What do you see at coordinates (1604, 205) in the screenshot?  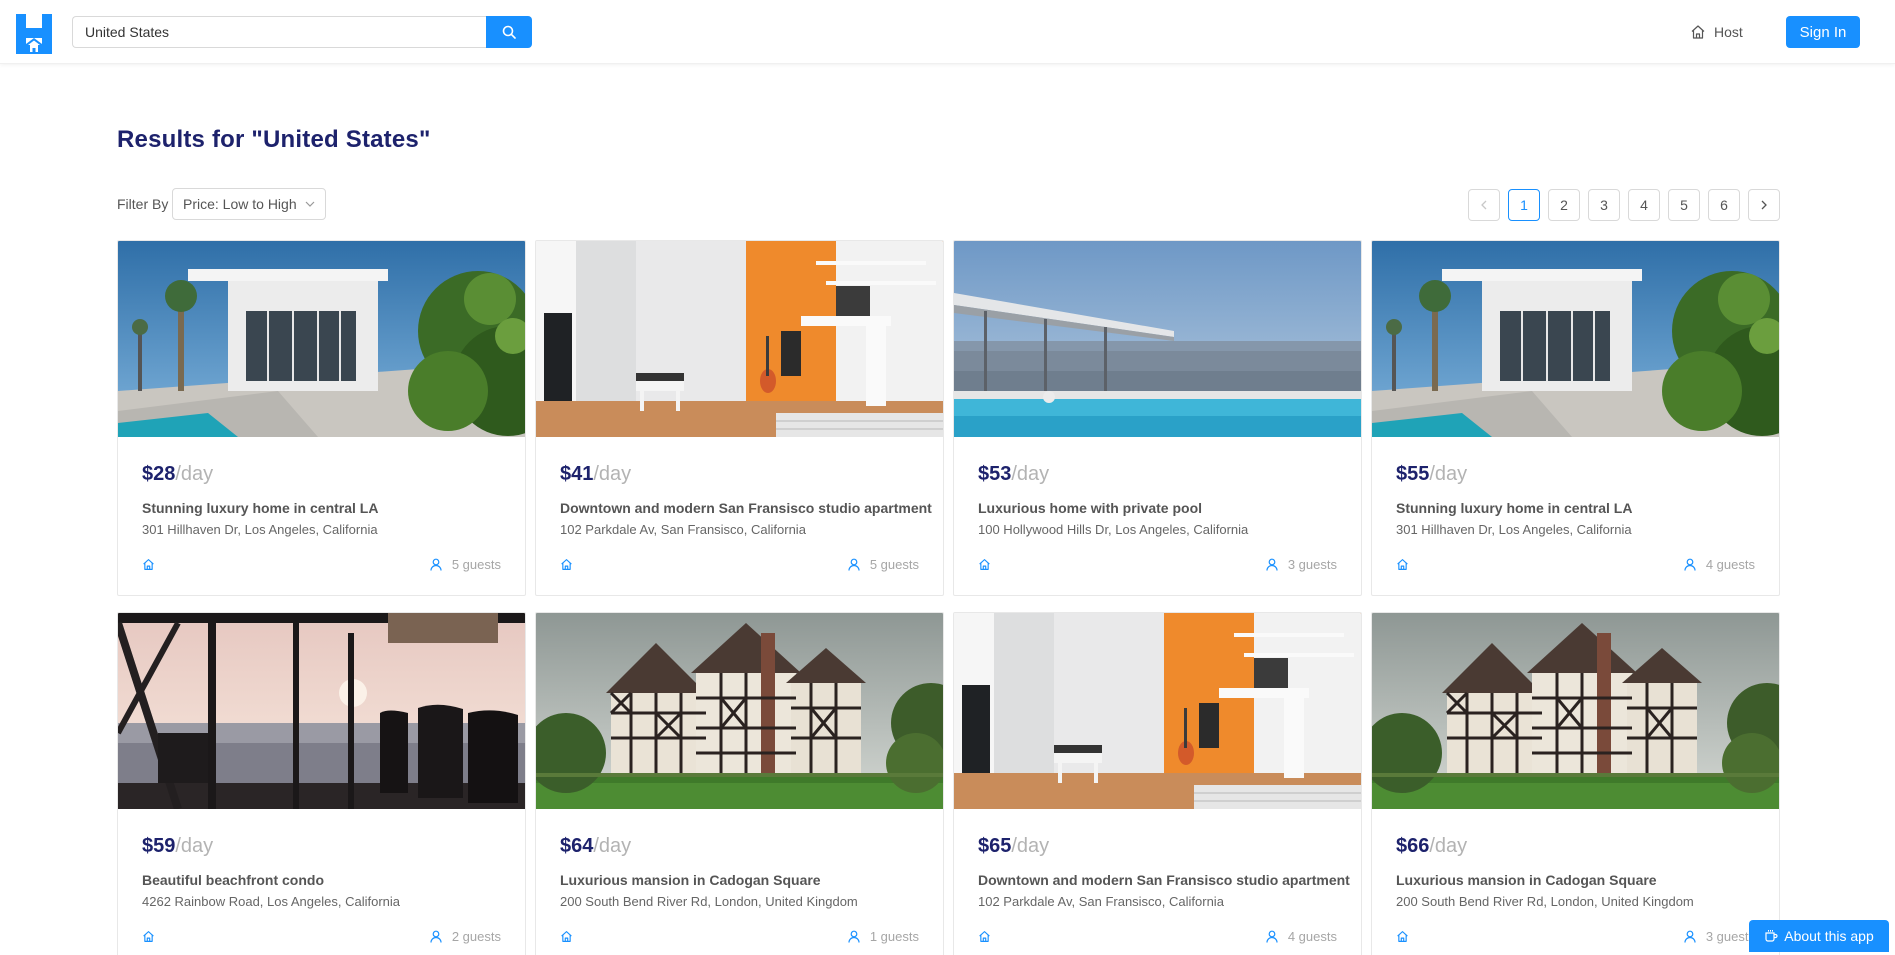 I see `page-3: 3` at bounding box center [1604, 205].